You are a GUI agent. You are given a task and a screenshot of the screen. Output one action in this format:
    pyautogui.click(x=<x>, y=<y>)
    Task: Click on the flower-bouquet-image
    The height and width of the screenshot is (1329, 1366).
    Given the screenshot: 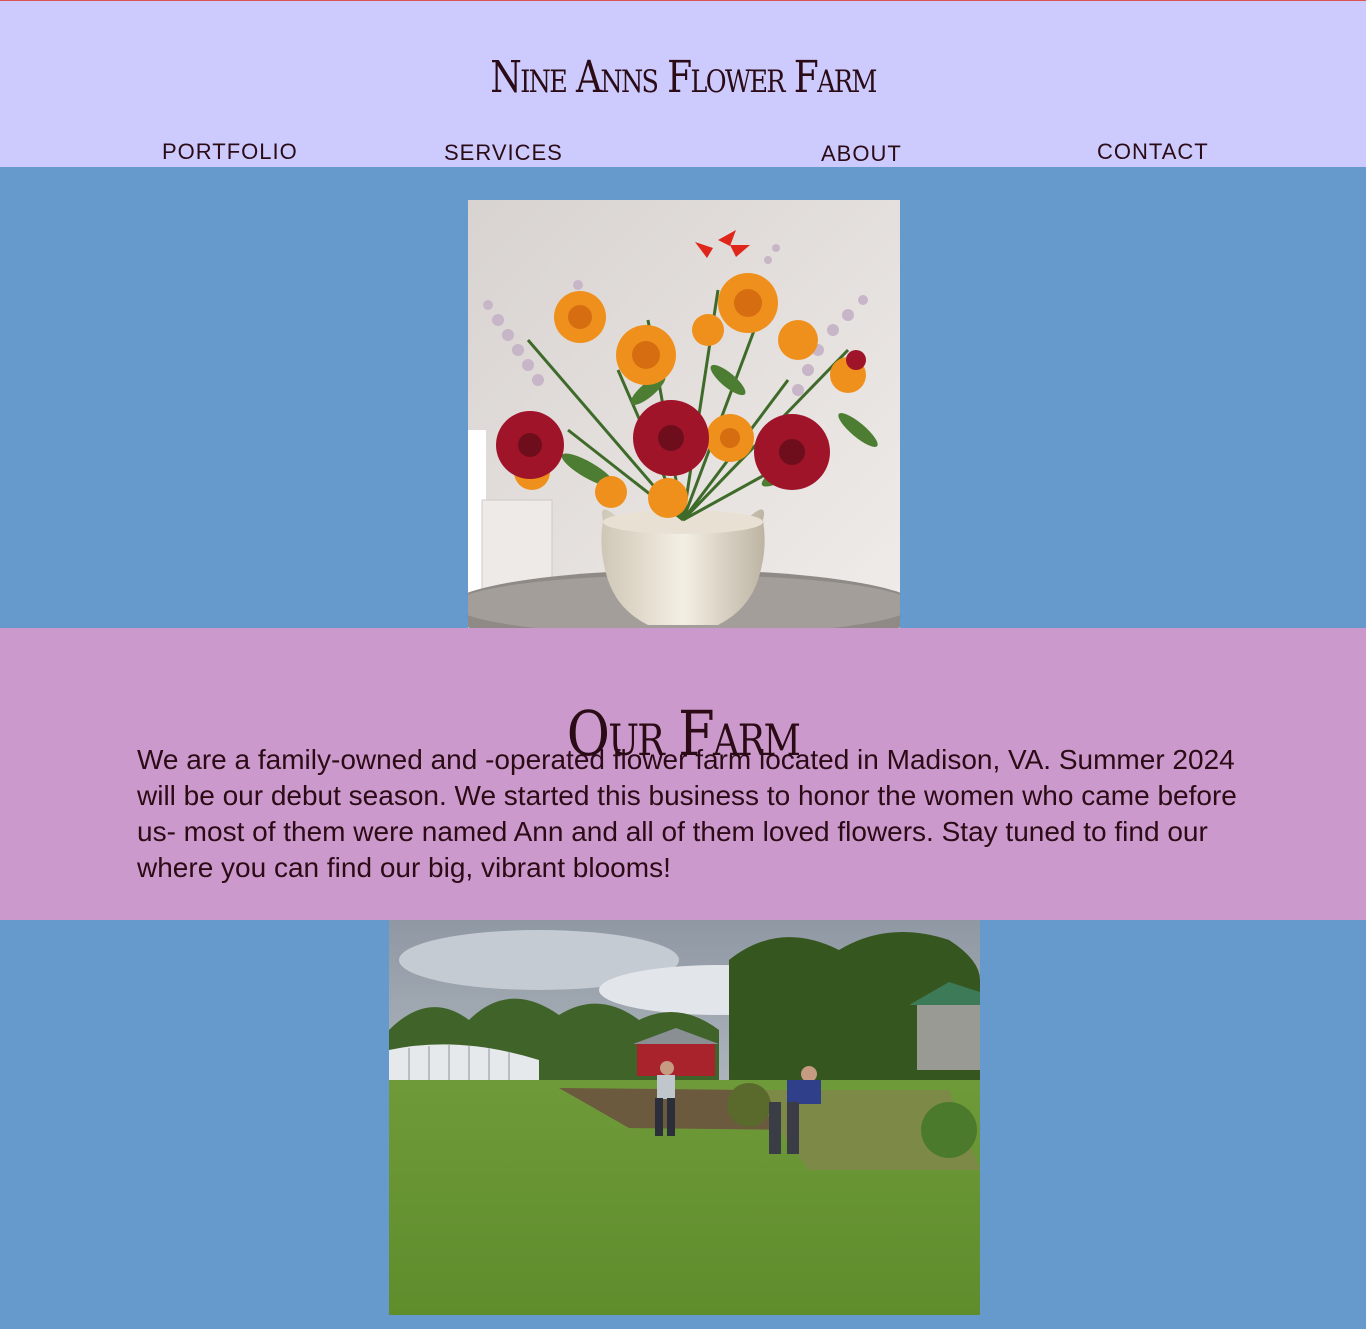 What is the action you would take?
    pyautogui.click(x=684, y=414)
    